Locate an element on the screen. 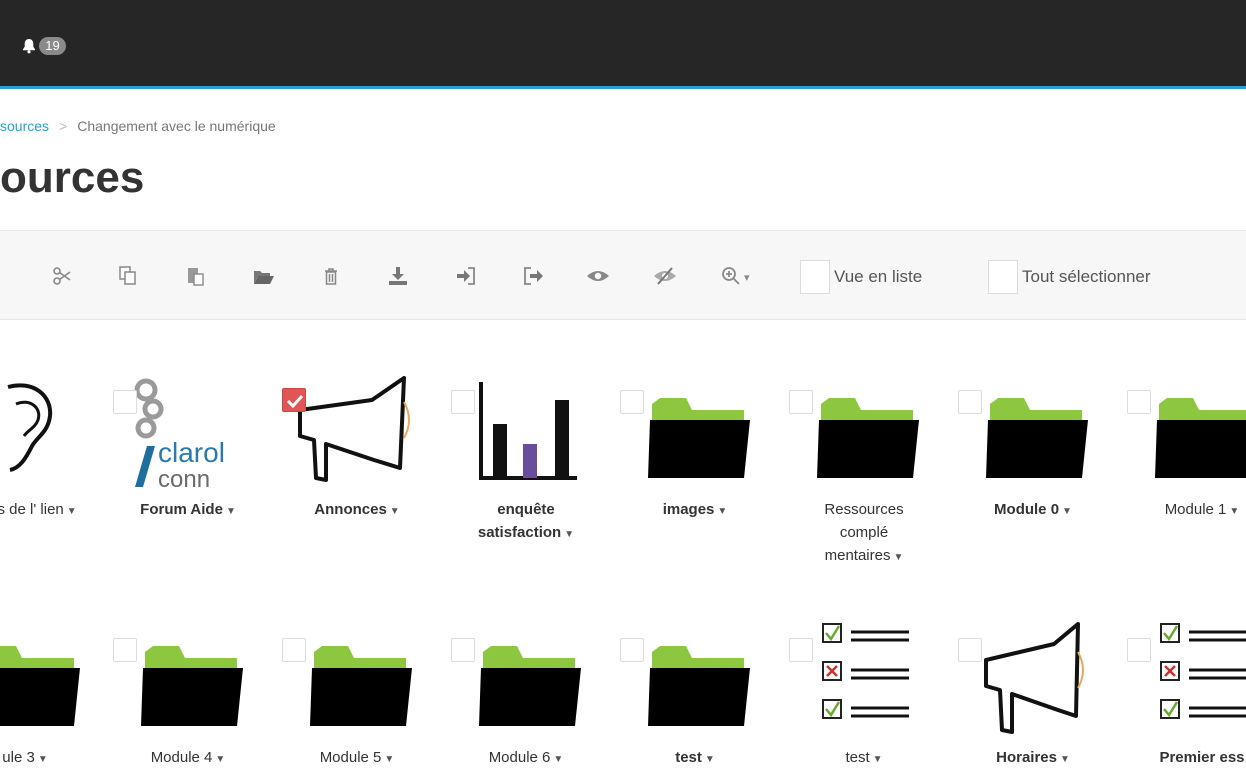 The image size is (1246, 771). folder-open-icon is located at coordinates (263, 276).